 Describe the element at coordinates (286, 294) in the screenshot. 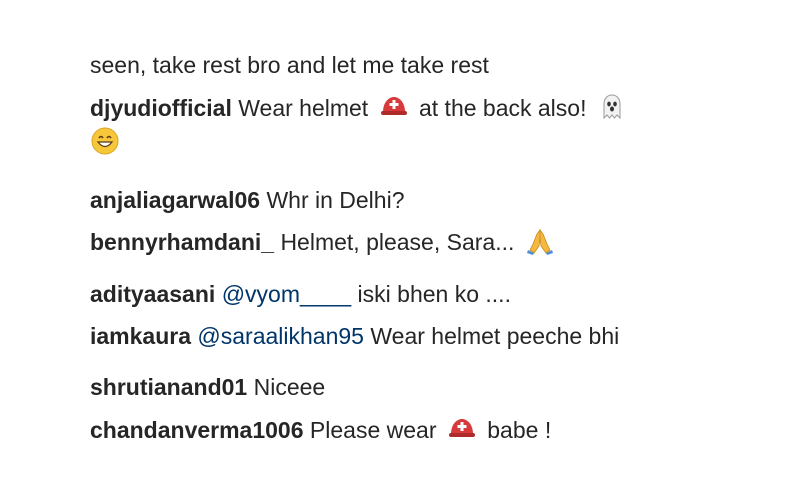

I see `comment-mention: @vyom____` at that location.